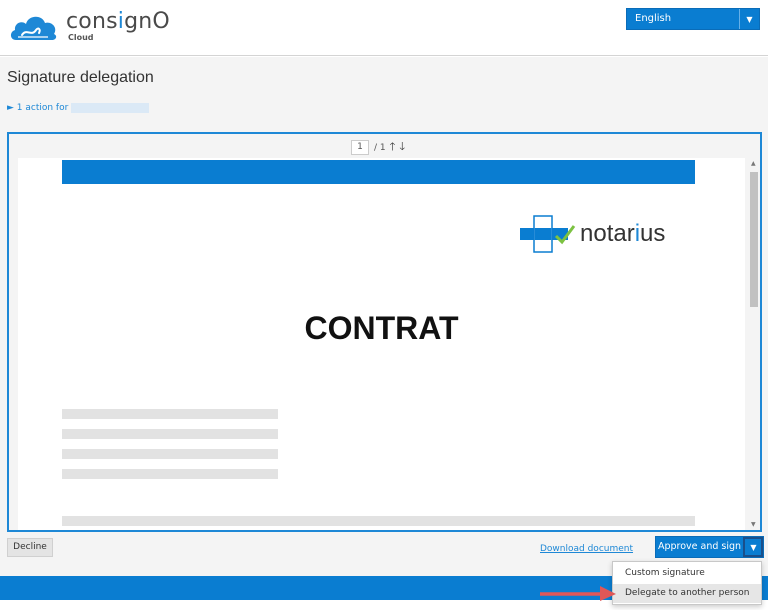  I want to click on annotation-arrow-icon, so click(578, 593).